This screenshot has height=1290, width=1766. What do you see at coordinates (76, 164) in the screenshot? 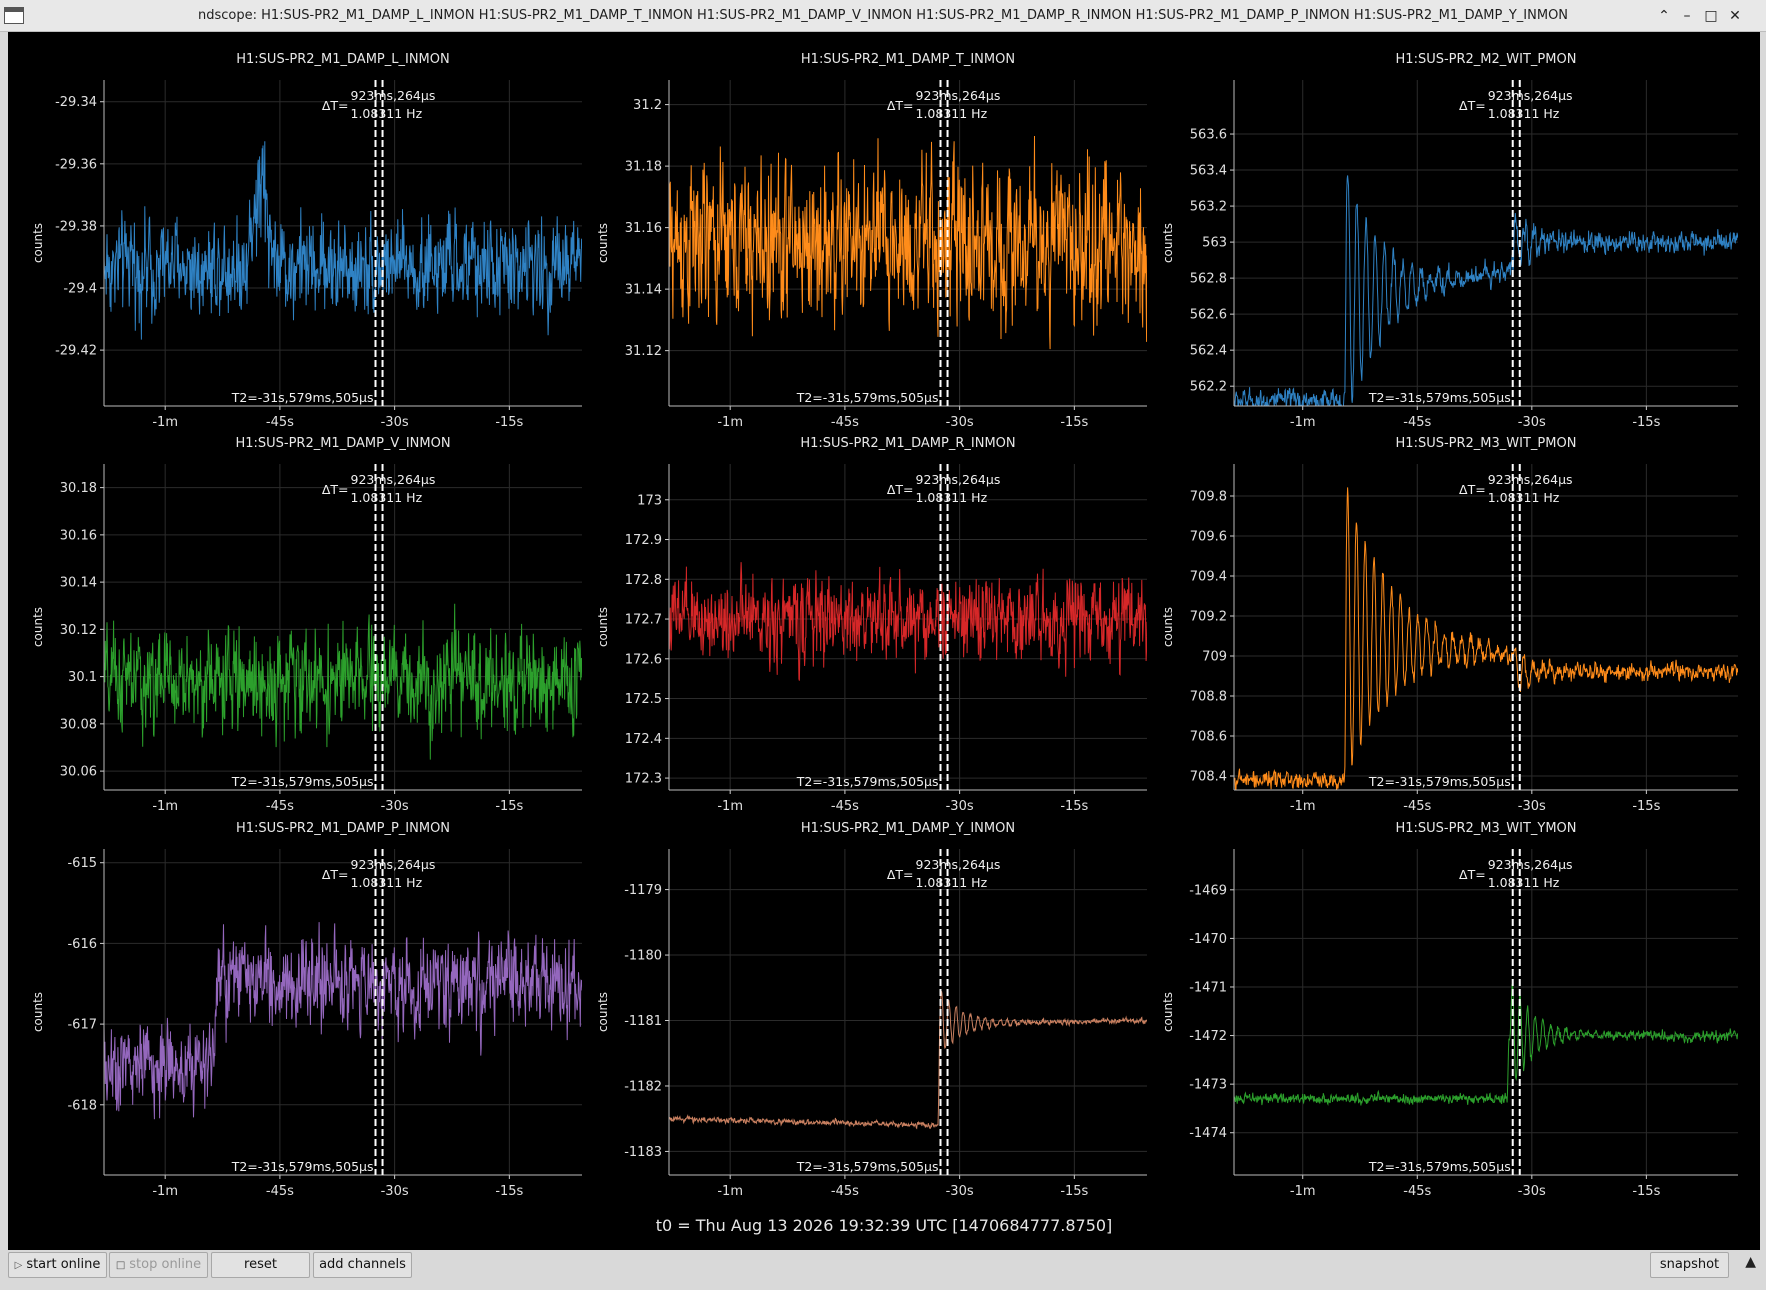
I see `y-tick-label: -29.36` at bounding box center [76, 164].